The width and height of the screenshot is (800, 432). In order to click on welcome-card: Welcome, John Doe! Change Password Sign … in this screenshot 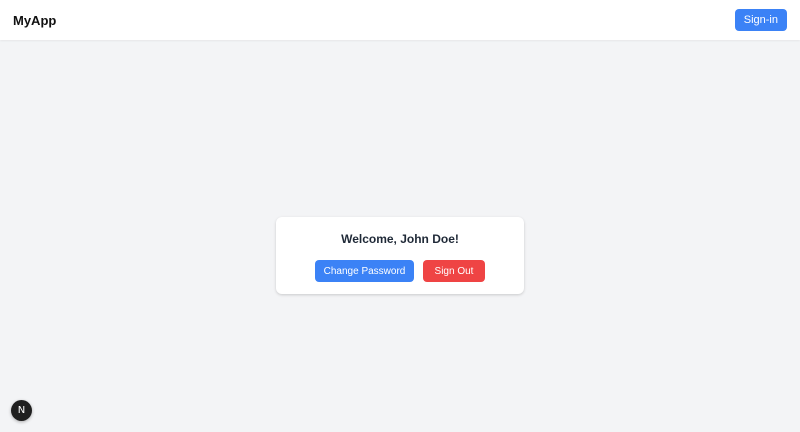, I will do `click(400, 255)`.